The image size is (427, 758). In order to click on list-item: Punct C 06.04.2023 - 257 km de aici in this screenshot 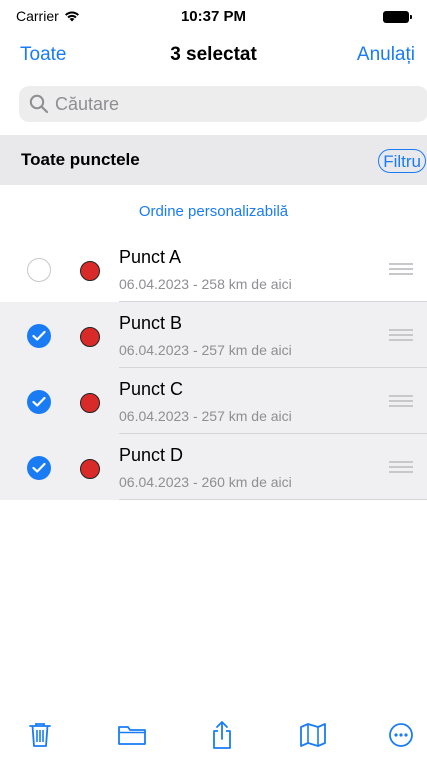, I will do `click(213, 401)`.